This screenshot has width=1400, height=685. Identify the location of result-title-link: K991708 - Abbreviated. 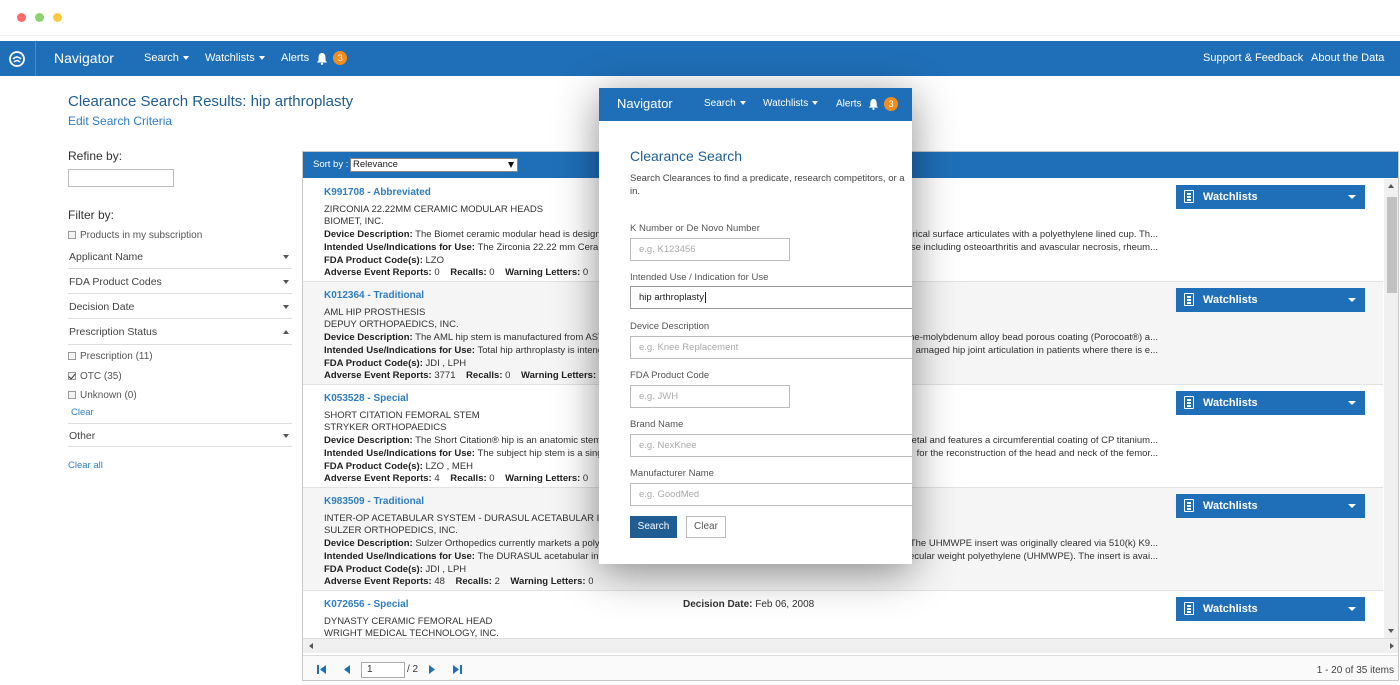
(377, 192).